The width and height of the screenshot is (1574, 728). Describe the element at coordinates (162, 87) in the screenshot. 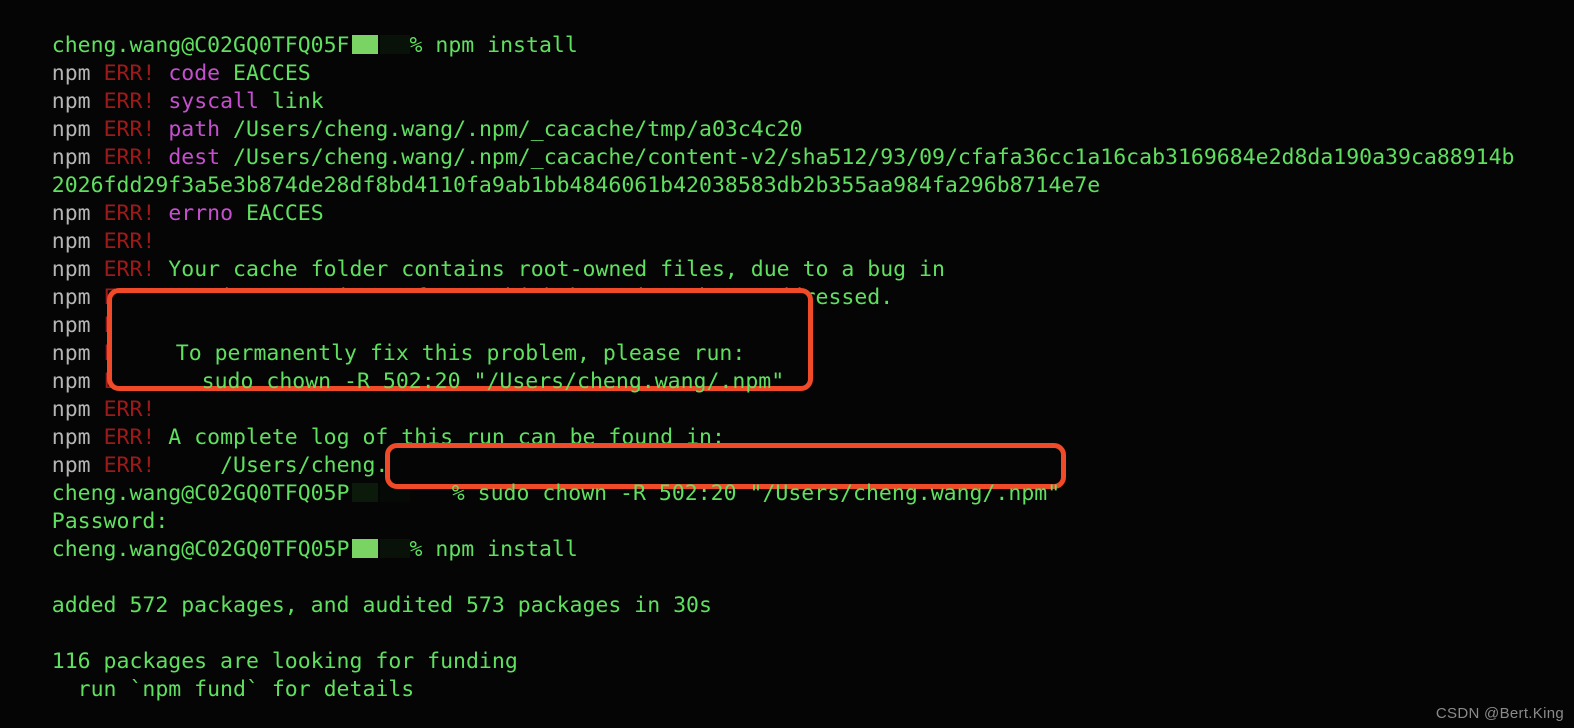

I see `terminal-line-syscall: npm ERR! syscall link` at that location.